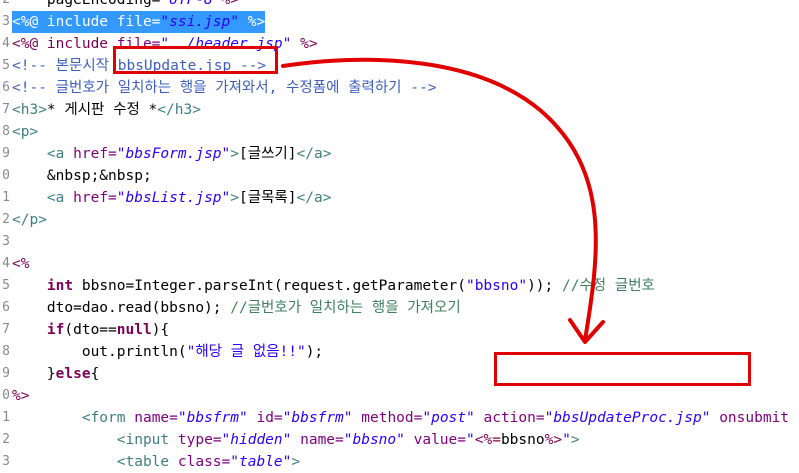  I want to click on code-token: onsubmit, so click(754, 418).